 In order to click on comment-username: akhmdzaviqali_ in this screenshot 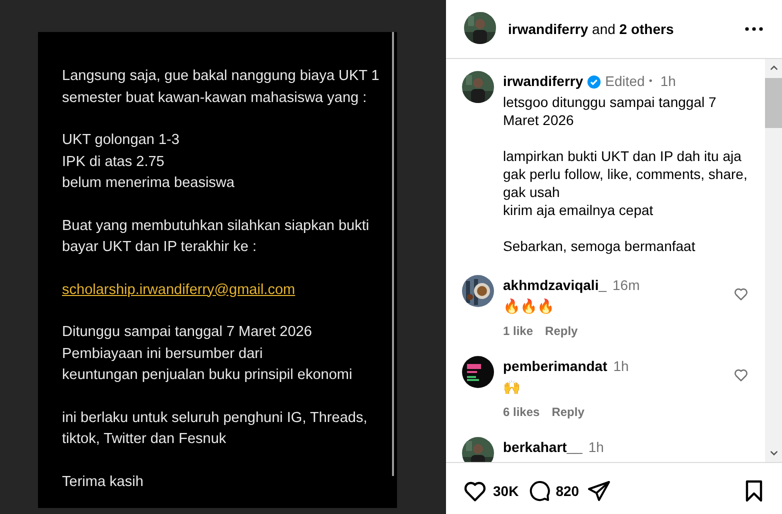, I will do `click(554, 285)`.